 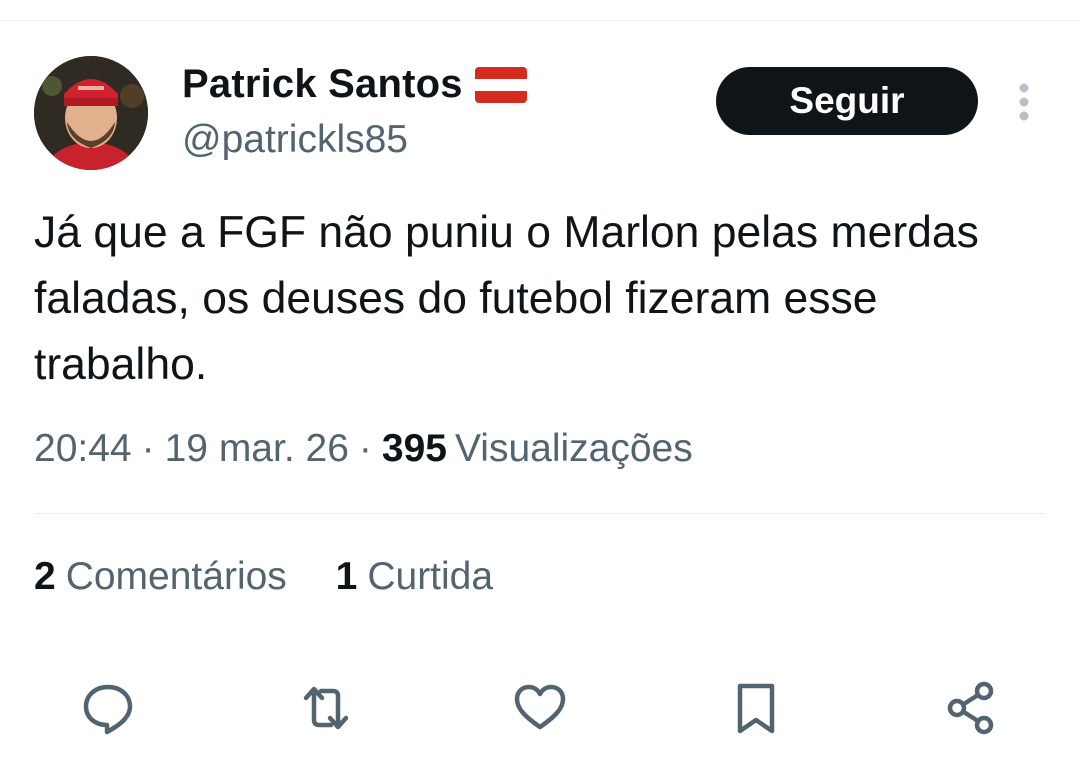 What do you see at coordinates (346, 576) in the screenshot?
I see `likes-count: 1` at bounding box center [346, 576].